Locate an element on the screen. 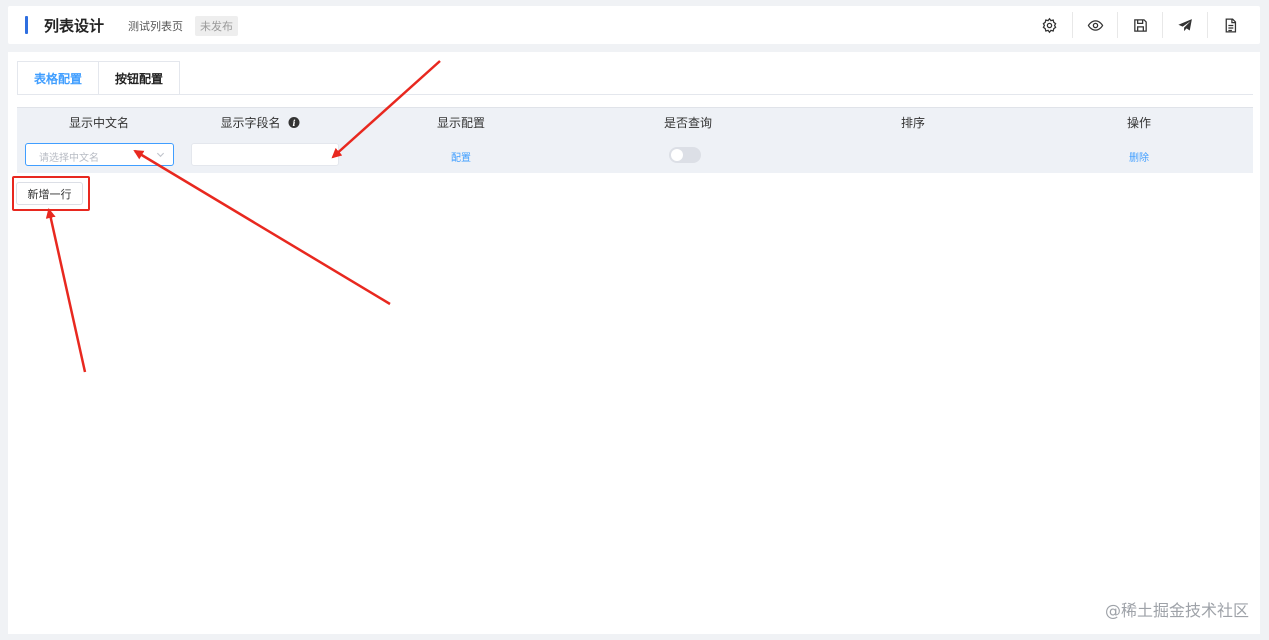 This screenshot has height=640, width=1269. config-tabs: 表格配置 按钮配置 is located at coordinates (99, 78).